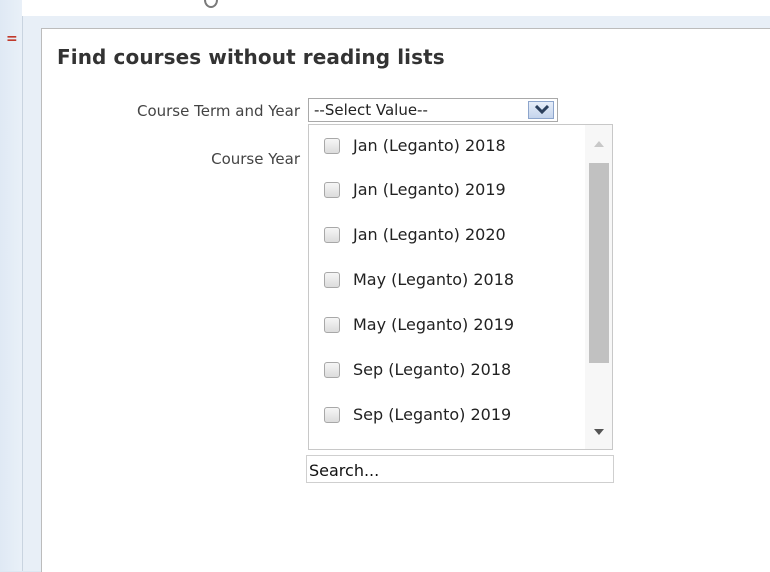 This screenshot has width=770, height=572. What do you see at coordinates (460, 469) in the screenshot?
I see `dropdown-search-input` at bounding box center [460, 469].